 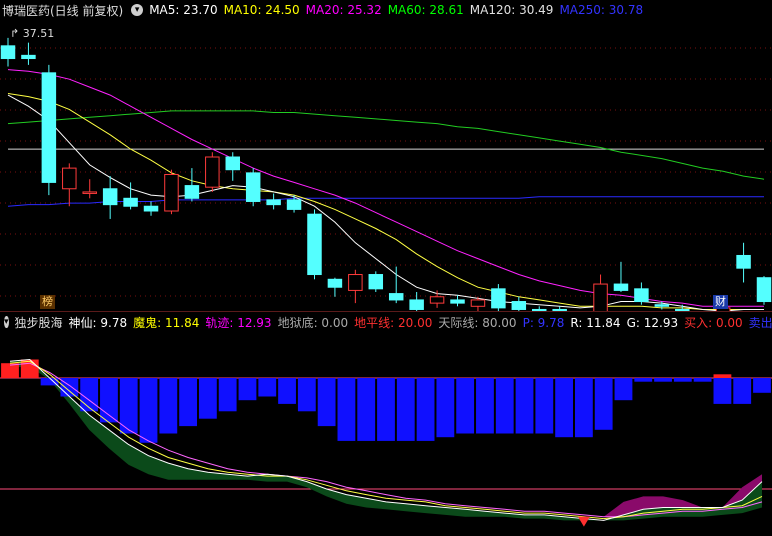 I want to click on indicator-legend-item-10: 卖出: 0.00, so click(x=760, y=322).